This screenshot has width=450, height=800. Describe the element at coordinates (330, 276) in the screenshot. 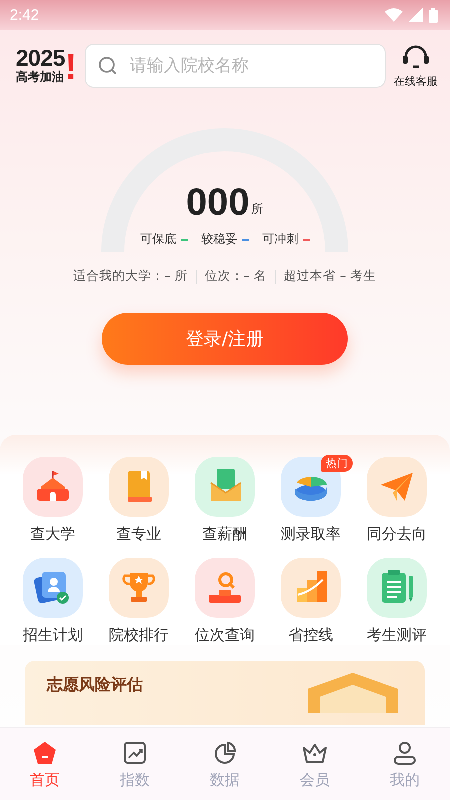

I see `stat-text: 超过本省 – 考生` at that location.